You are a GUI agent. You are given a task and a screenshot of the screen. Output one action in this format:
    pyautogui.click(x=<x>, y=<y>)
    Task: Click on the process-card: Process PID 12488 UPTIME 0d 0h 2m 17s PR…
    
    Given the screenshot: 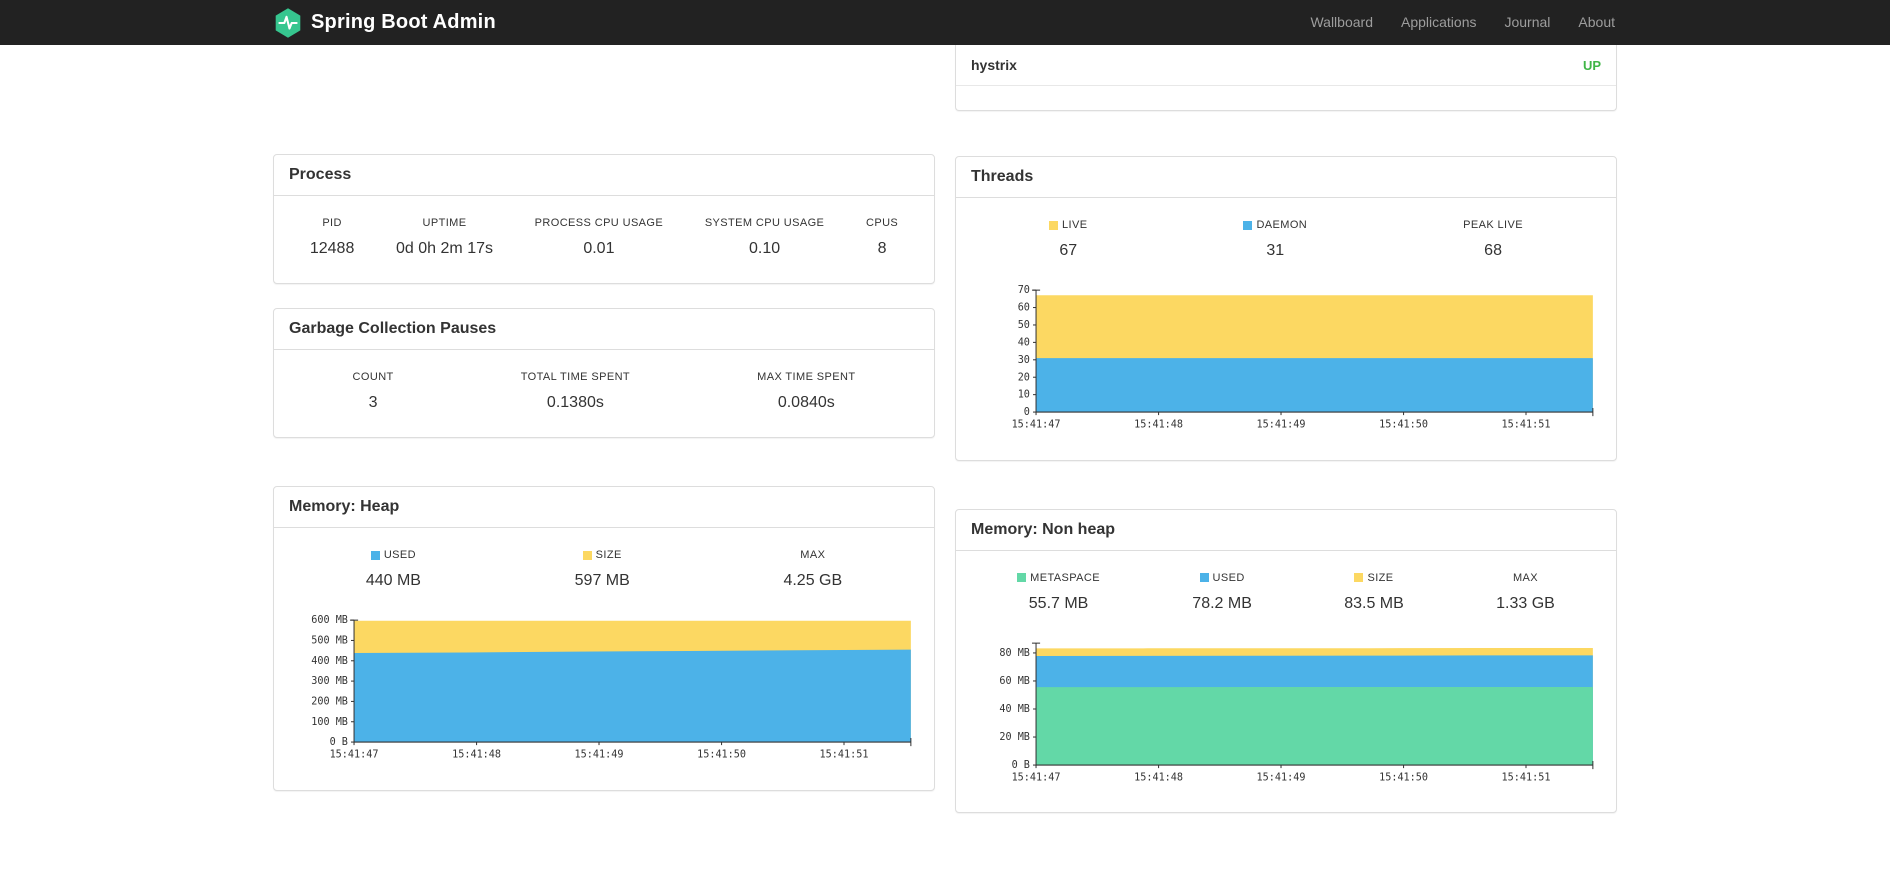 What is the action you would take?
    pyautogui.click(x=604, y=219)
    